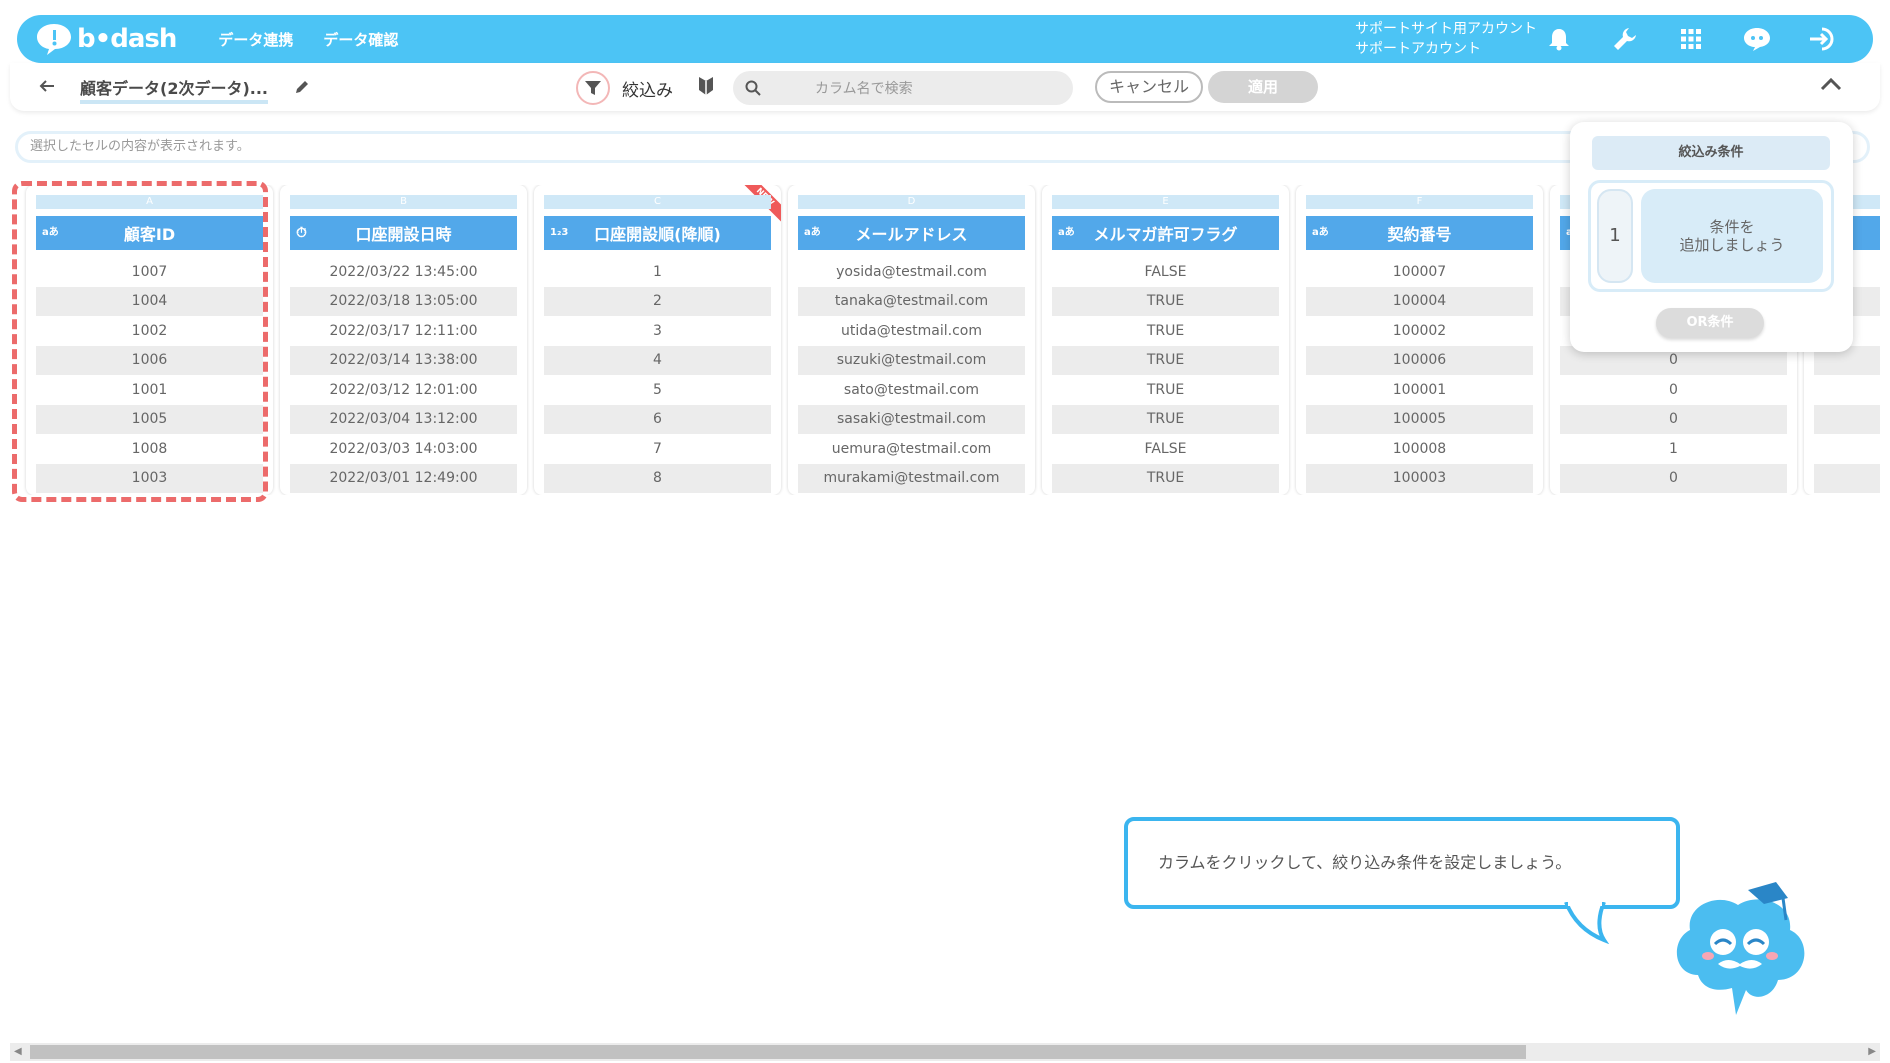 Image resolution: width=1890 pixels, height=1063 pixels. Describe the element at coordinates (1710, 323) in the screenshot. I see `or-condition-button: OR条件` at that location.